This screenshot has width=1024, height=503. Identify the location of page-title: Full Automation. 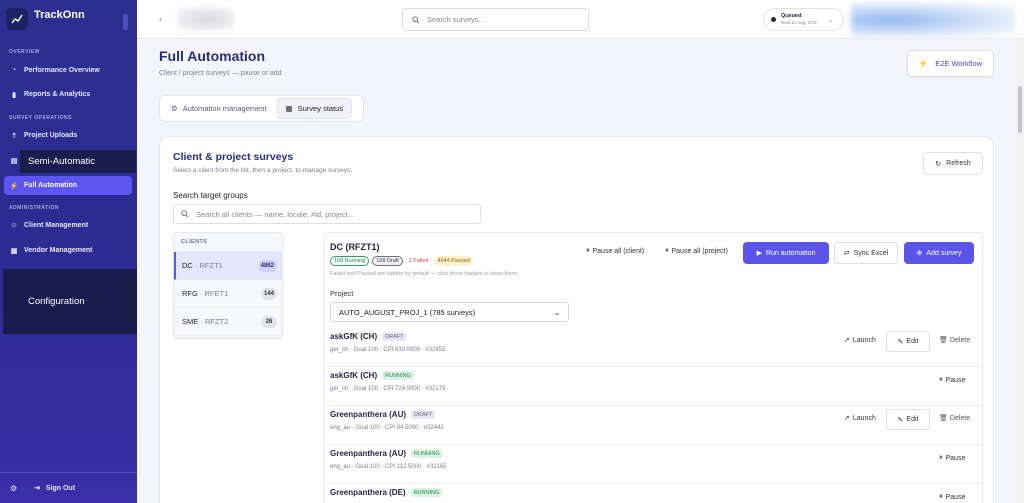
(212, 56).